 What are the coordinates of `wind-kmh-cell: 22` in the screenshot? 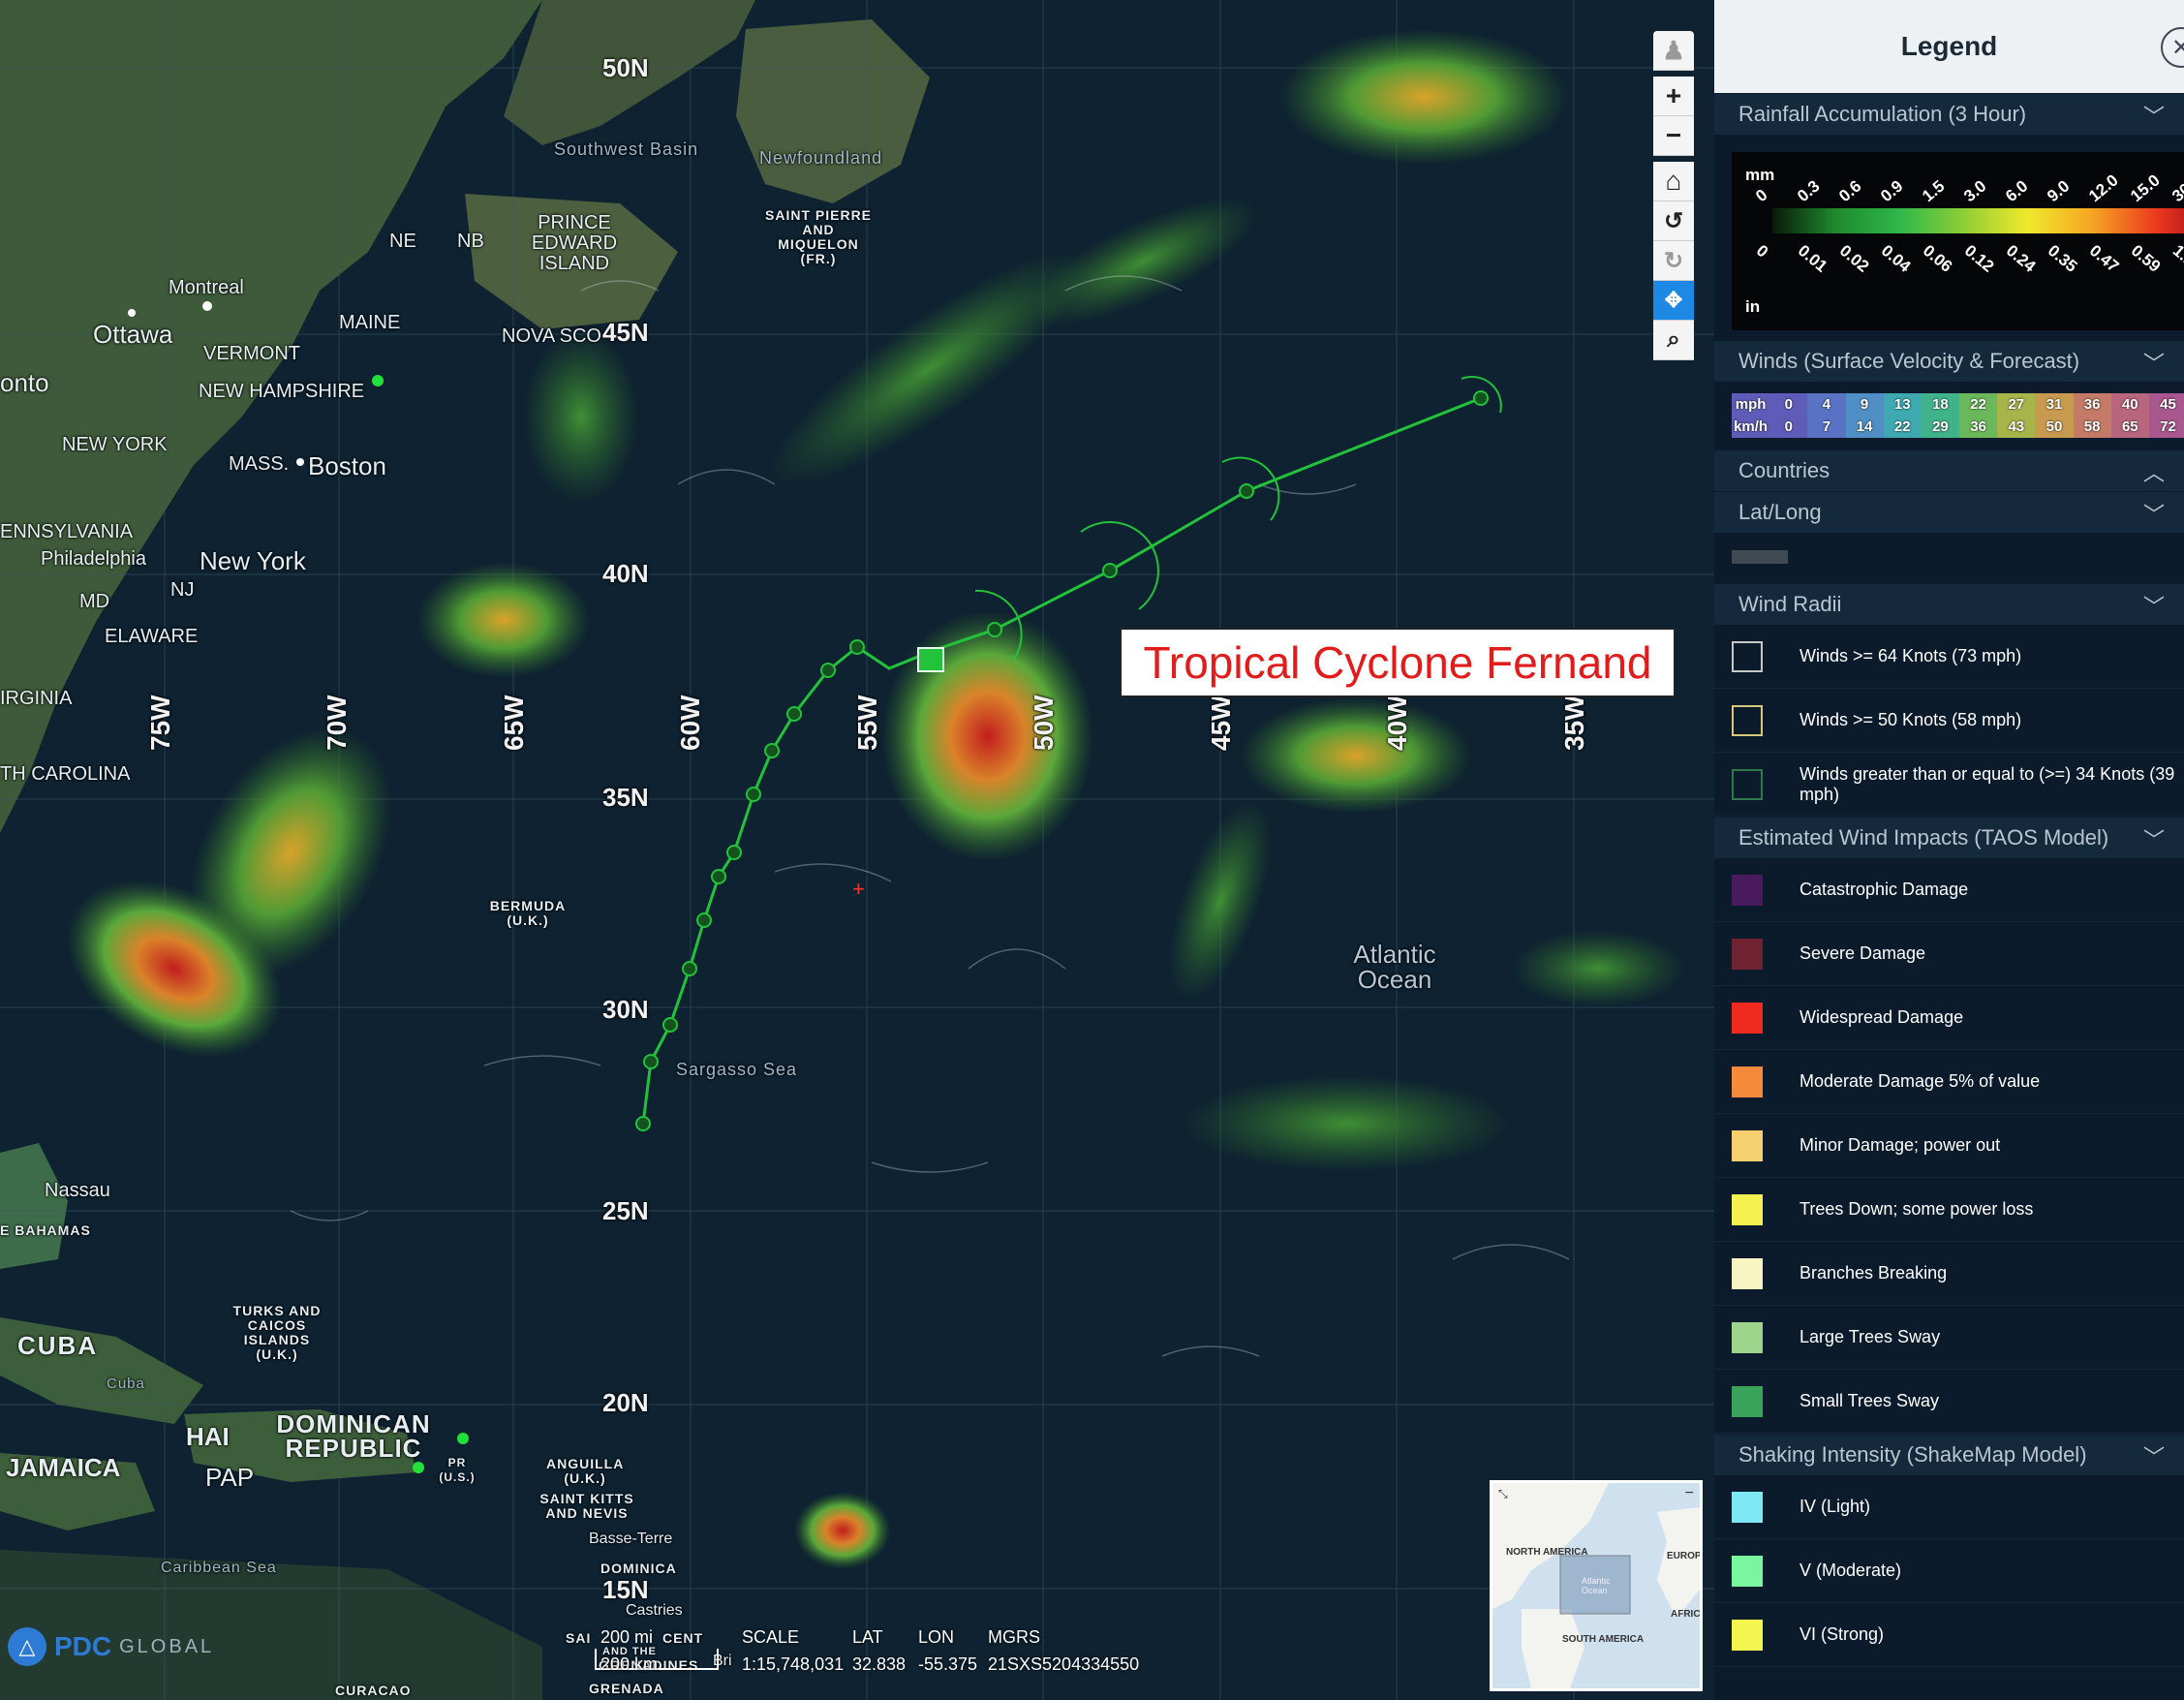 It's located at (1903, 427).